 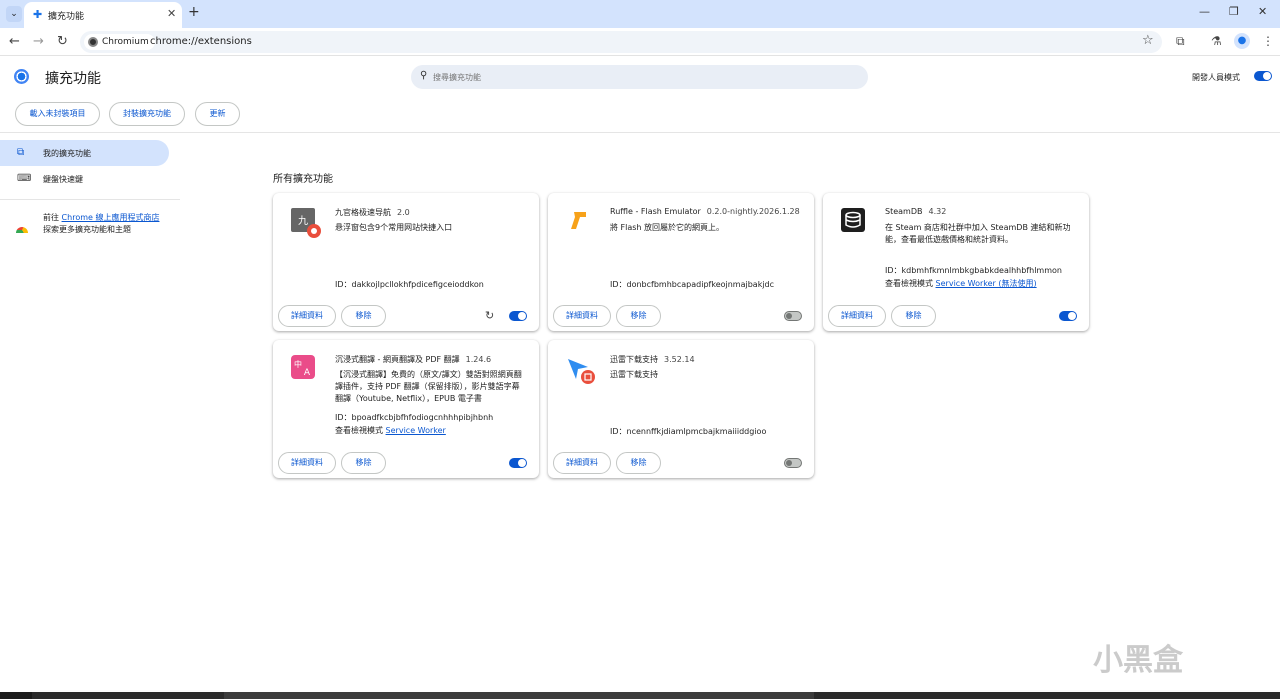 I want to click on labs-icon: ⚗, so click(x=1216, y=41).